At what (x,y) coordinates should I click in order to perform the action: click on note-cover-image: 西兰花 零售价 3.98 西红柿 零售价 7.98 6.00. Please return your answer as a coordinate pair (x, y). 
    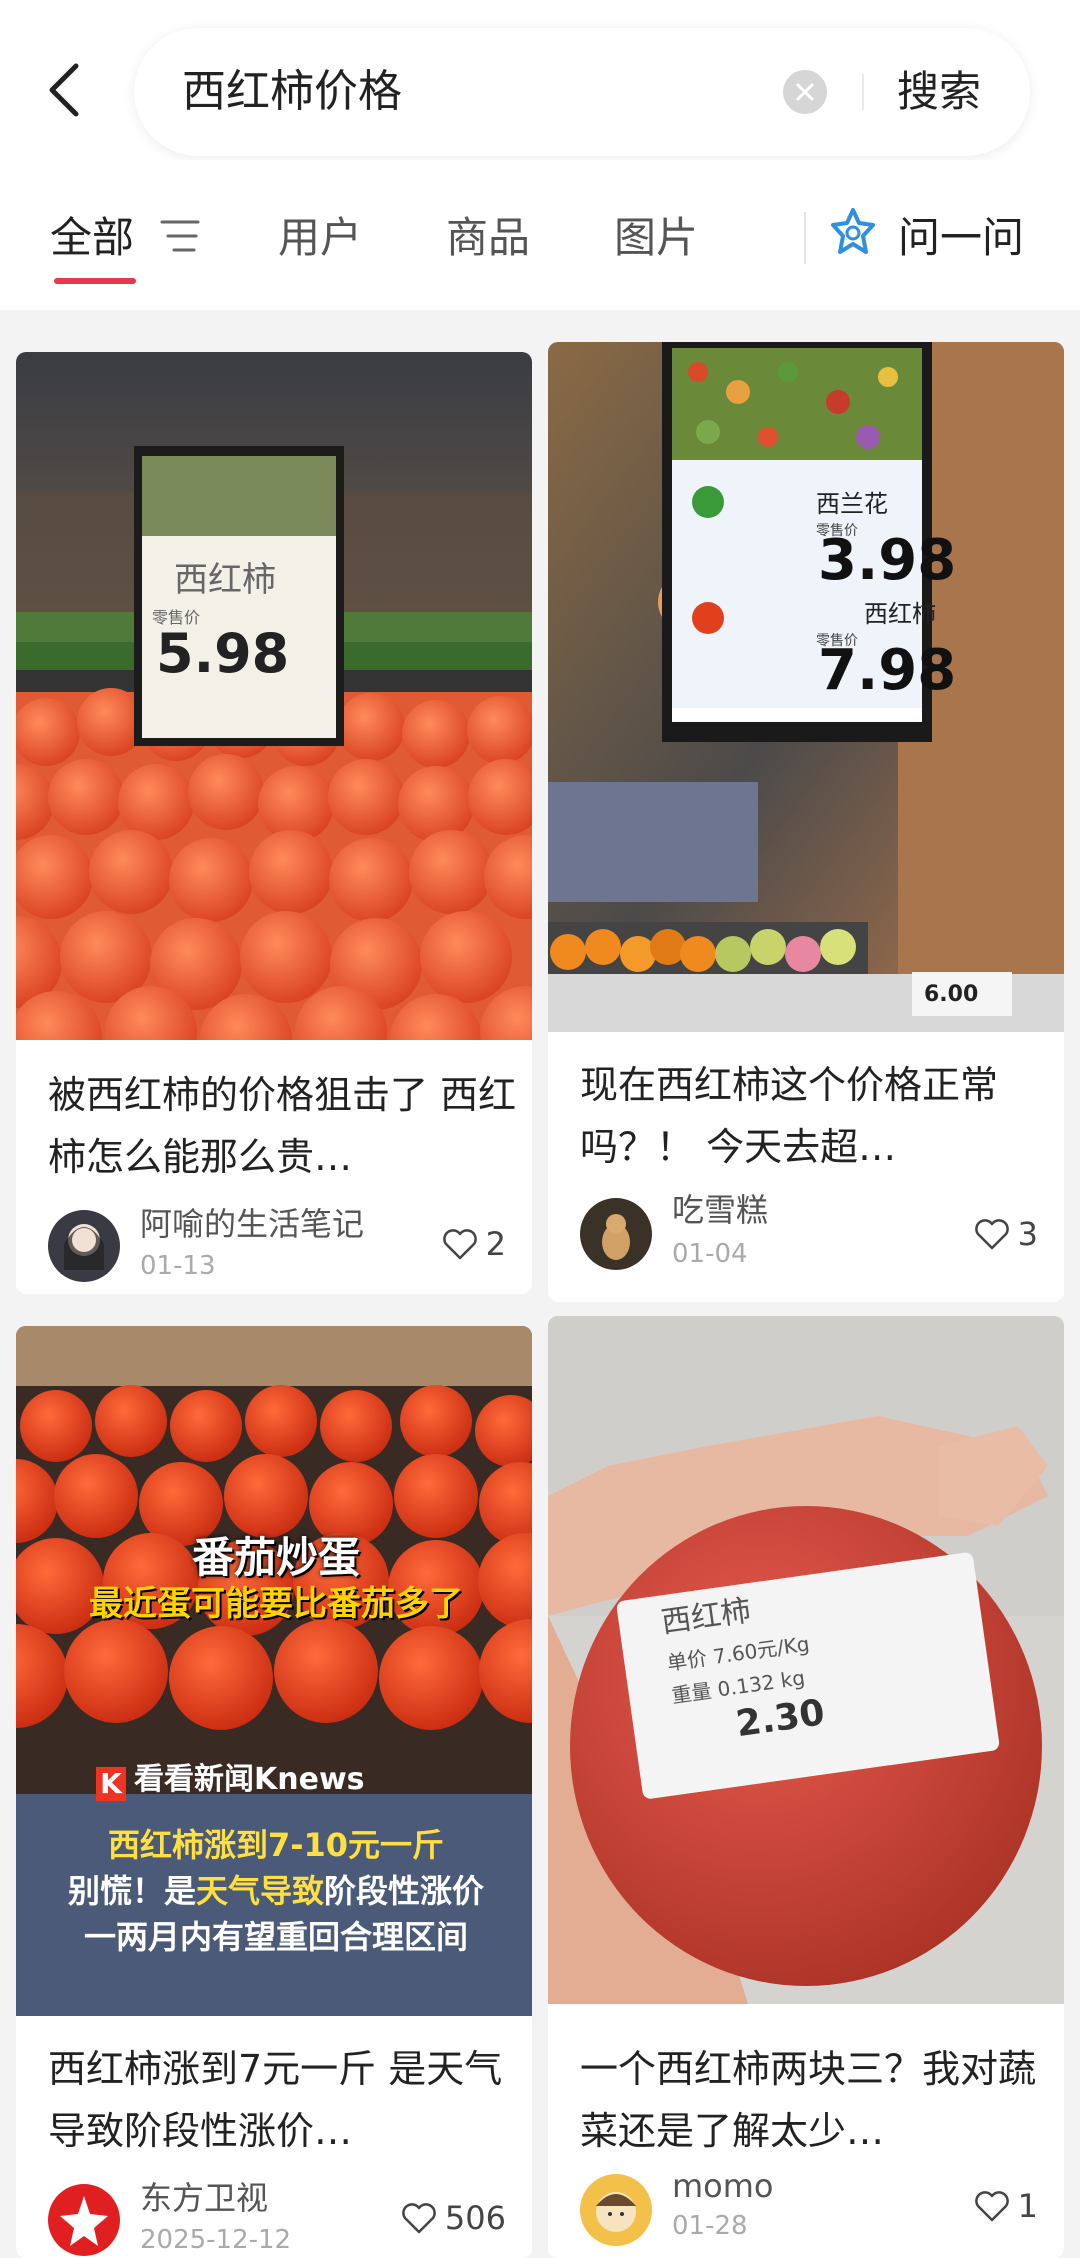
    Looking at the image, I should click on (806, 687).